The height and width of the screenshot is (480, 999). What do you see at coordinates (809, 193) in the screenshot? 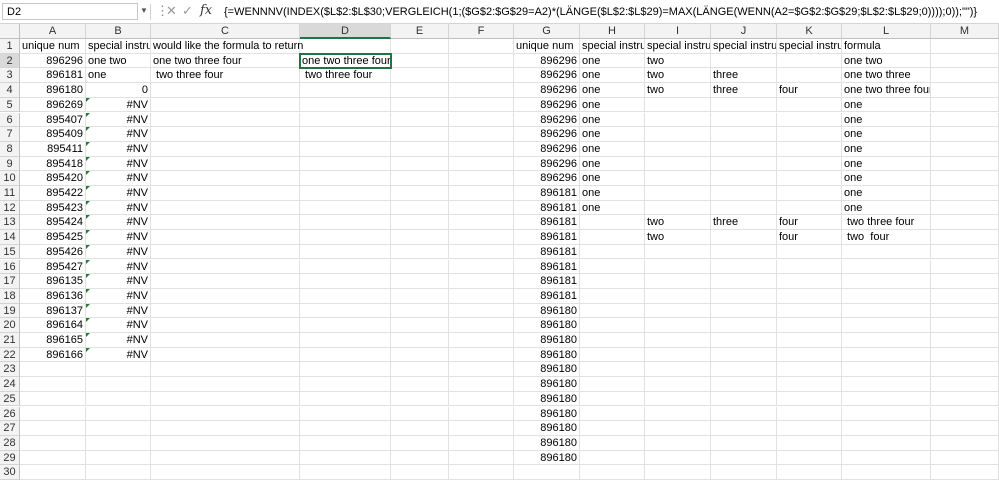
I see `cell-K11` at bounding box center [809, 193].